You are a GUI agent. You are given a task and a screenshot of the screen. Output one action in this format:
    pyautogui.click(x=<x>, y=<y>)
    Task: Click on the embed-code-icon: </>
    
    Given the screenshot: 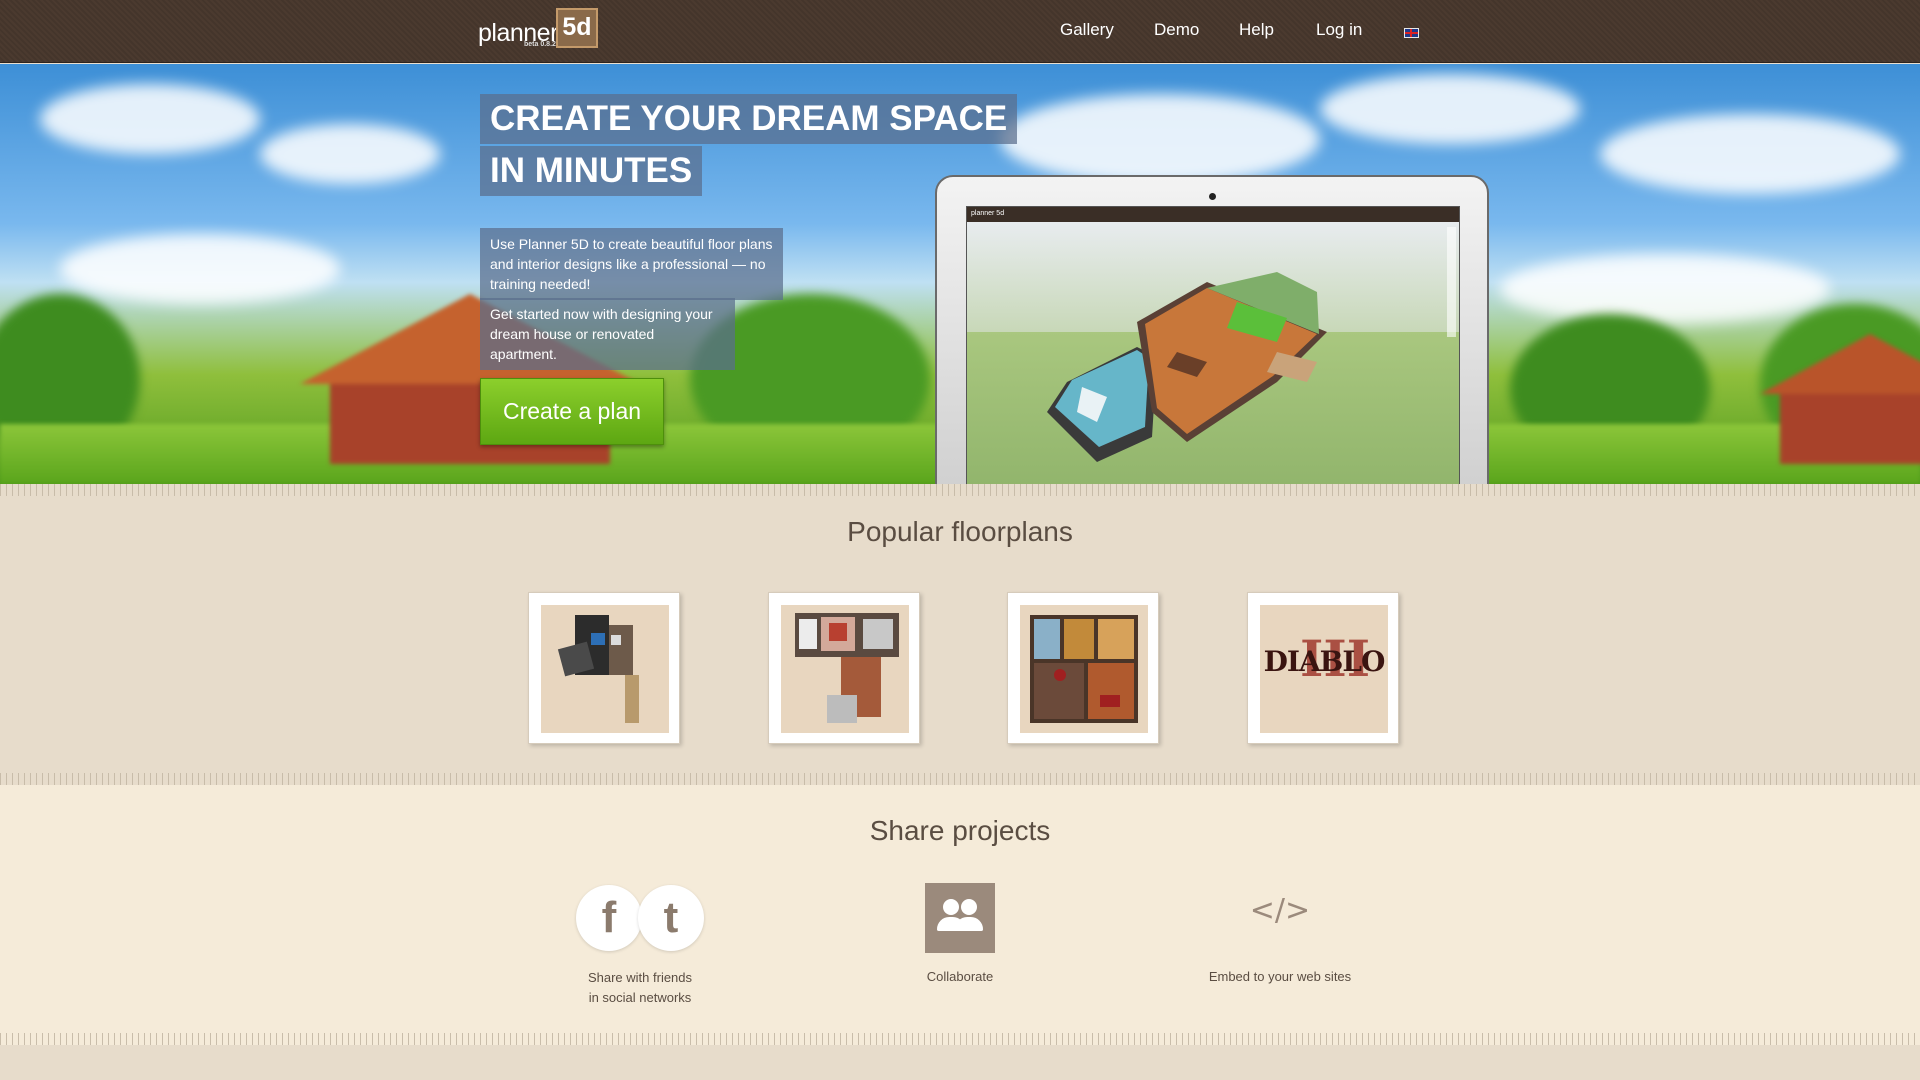 What is the action you would take?
    pyautogui.click(x=1280, y=910)
    